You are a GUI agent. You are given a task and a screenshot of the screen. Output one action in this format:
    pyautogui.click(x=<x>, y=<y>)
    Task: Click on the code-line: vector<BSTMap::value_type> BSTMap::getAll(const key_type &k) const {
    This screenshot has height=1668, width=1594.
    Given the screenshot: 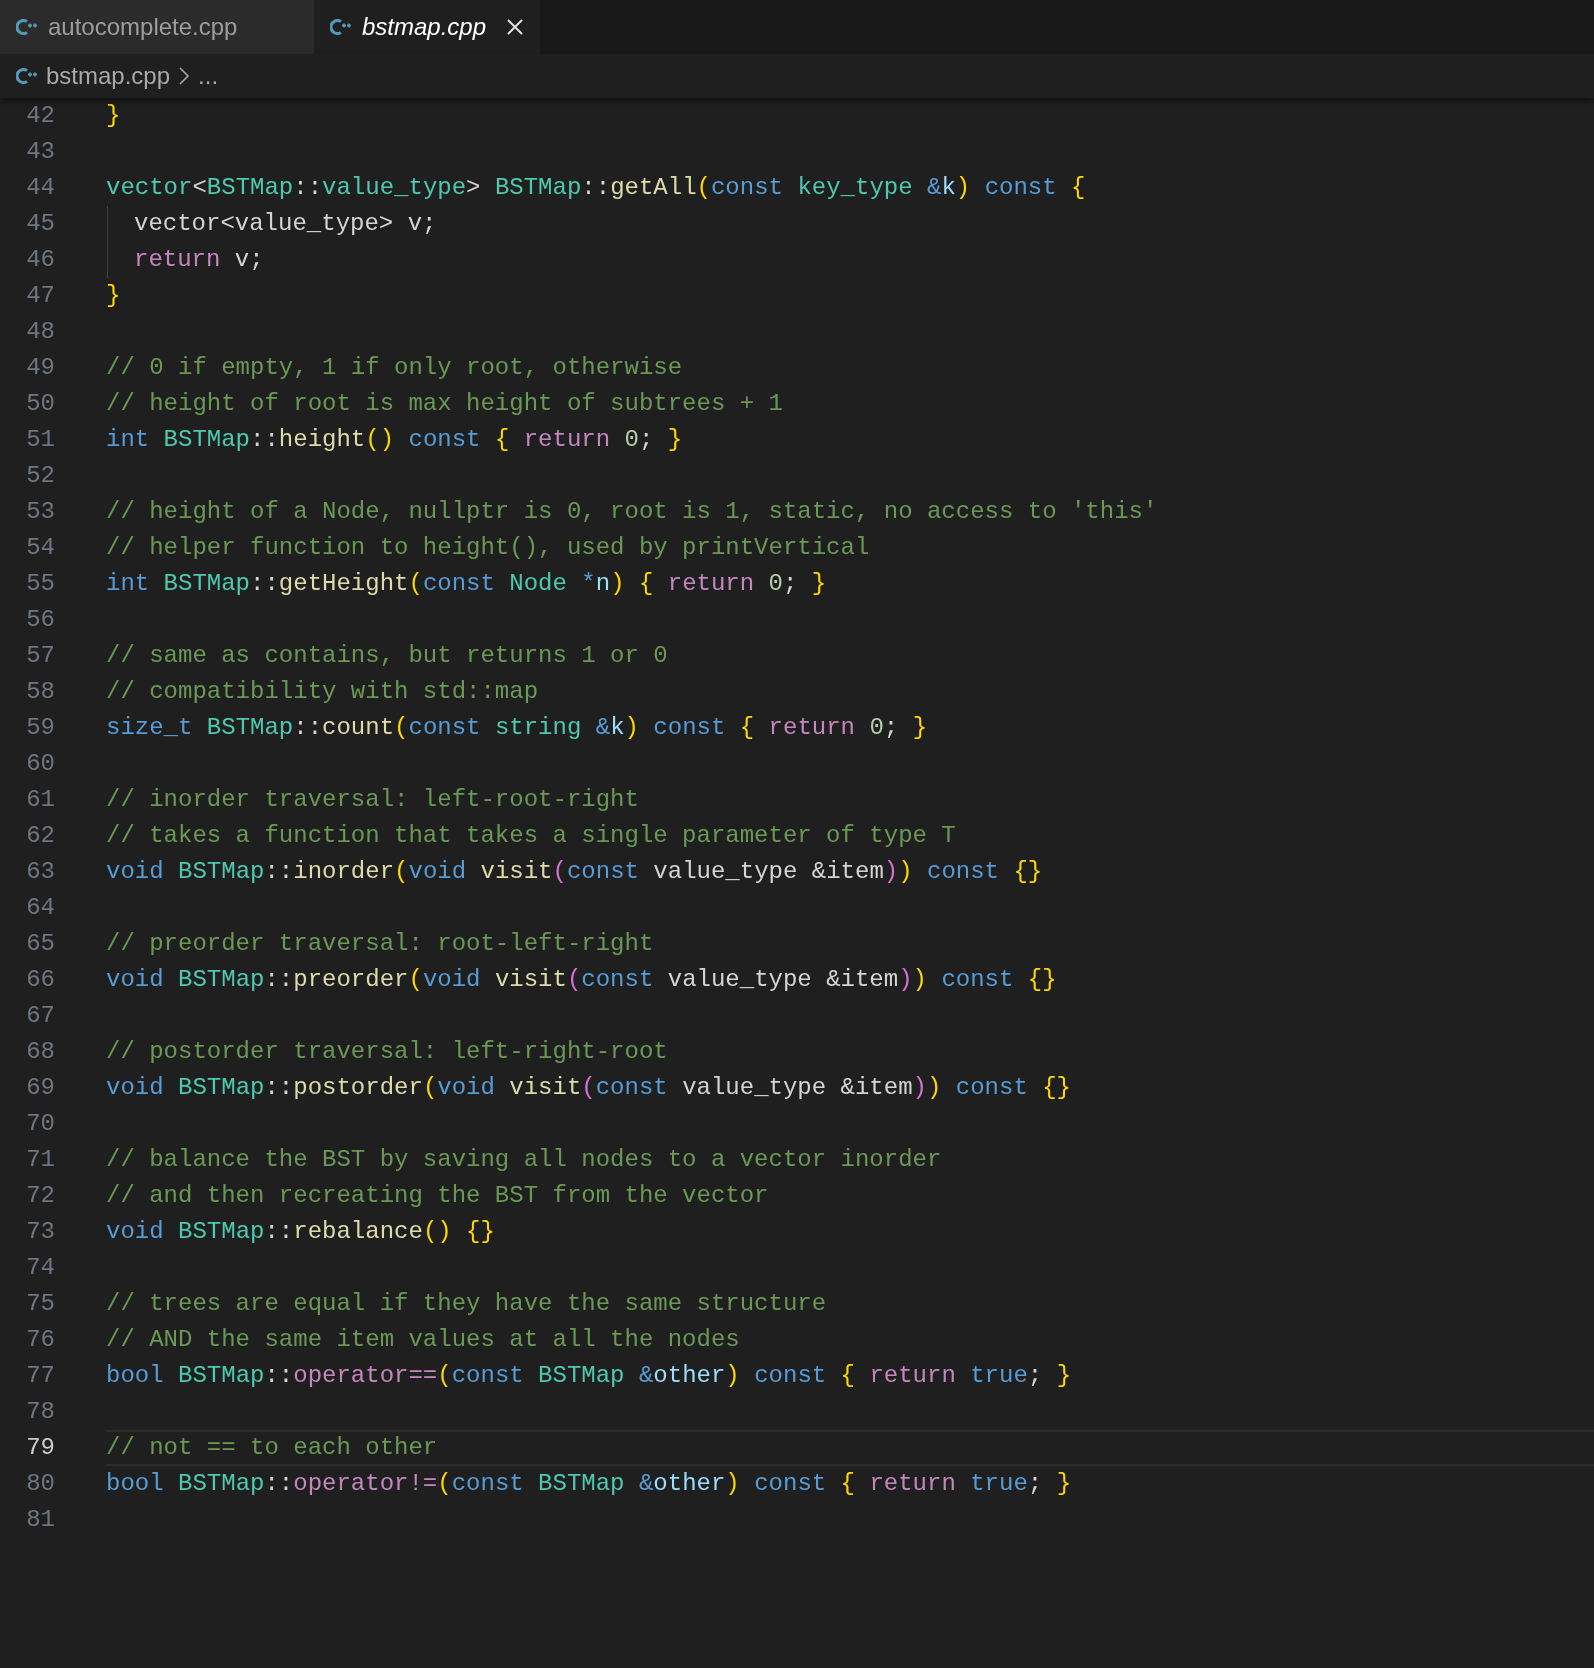 What is the action you would take?
    pyautogui.click(x=596, y=187)
    